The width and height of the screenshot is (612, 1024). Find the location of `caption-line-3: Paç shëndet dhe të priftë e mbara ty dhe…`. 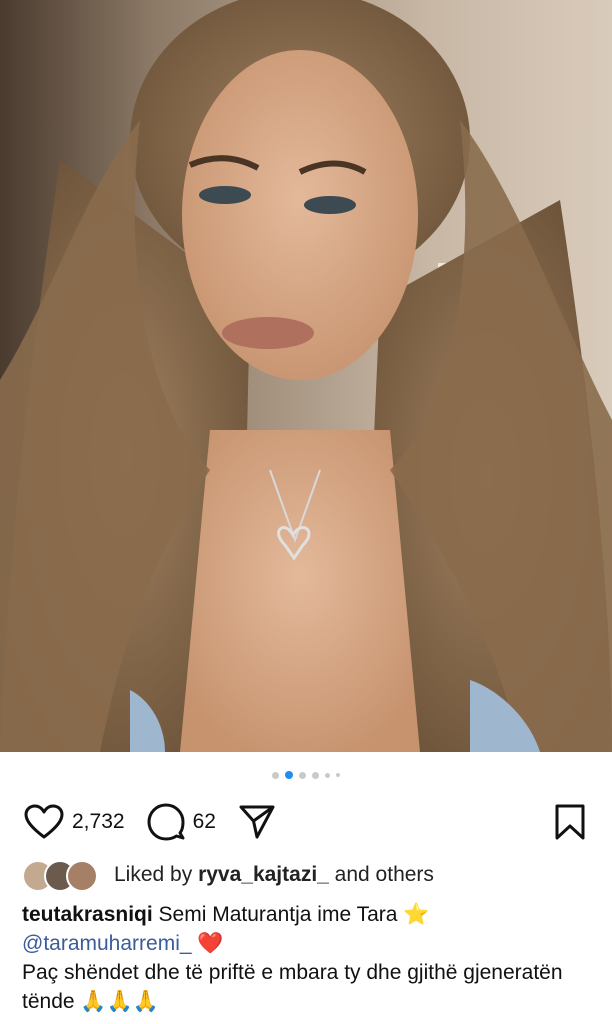

caption-line-3: Paç shëndet dhe të priftë e mbara ty dhe… is located at coordinates (292, 987).